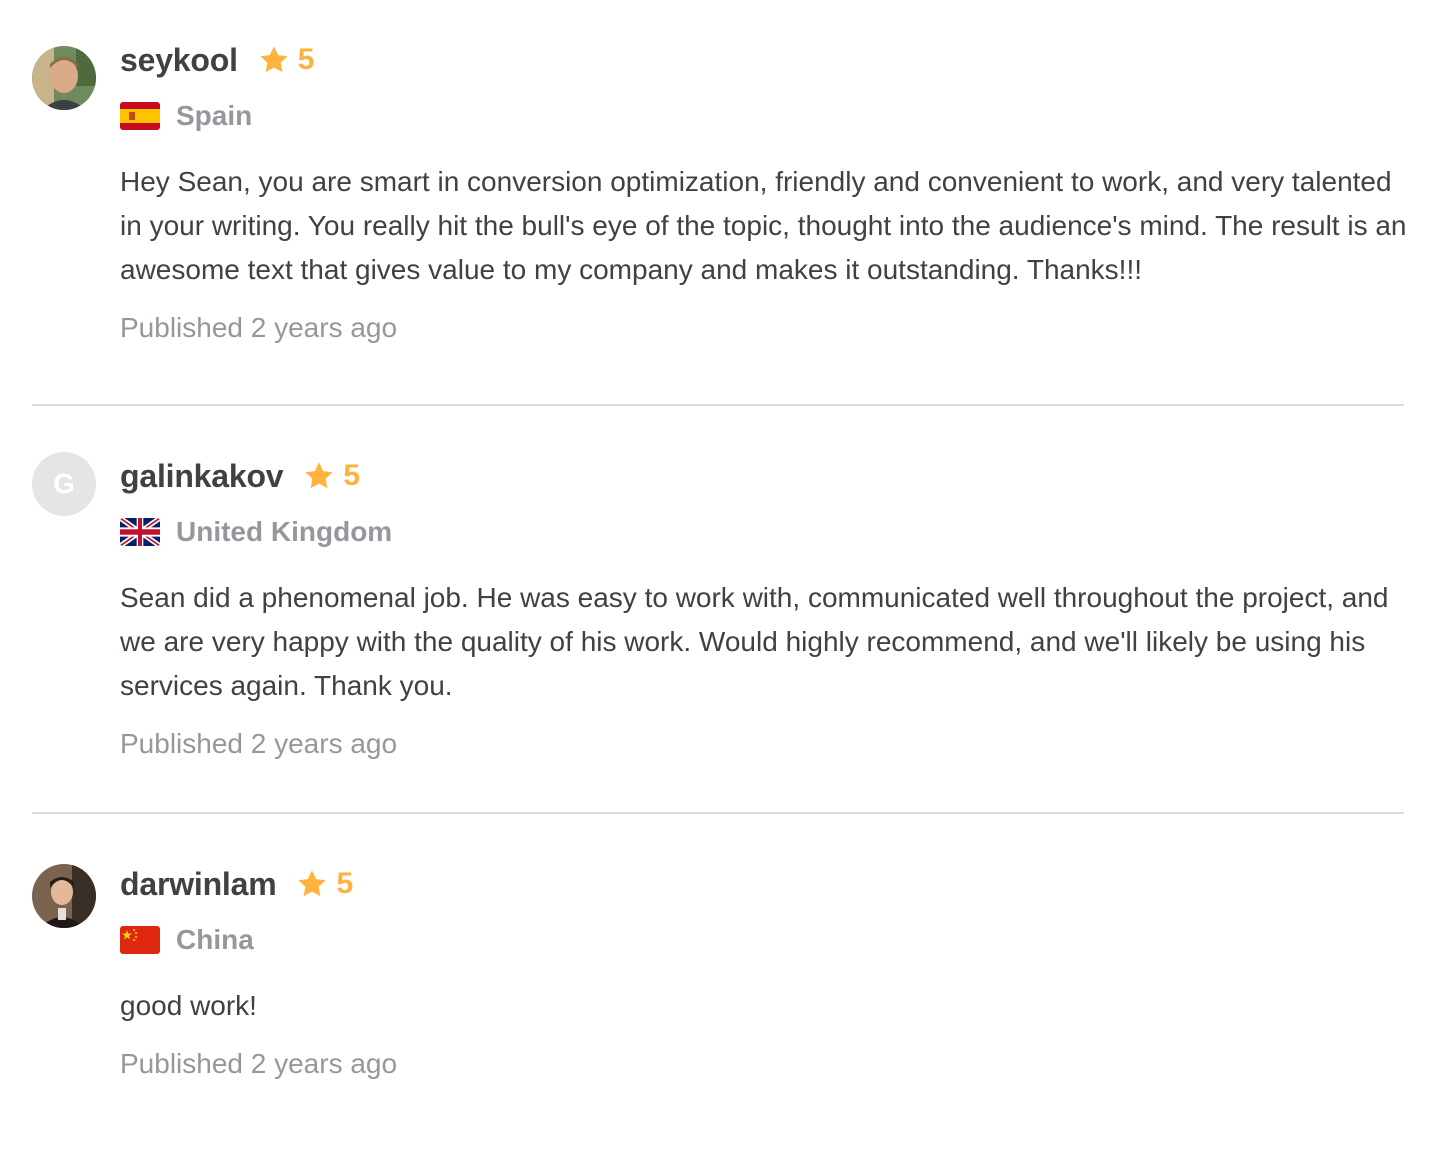 The height and width of the screenshot is (1158, 1434). Describe the element at coordinates (198, 884) in the screenshot. I see `reviewer-username: darwinlam` at that location.